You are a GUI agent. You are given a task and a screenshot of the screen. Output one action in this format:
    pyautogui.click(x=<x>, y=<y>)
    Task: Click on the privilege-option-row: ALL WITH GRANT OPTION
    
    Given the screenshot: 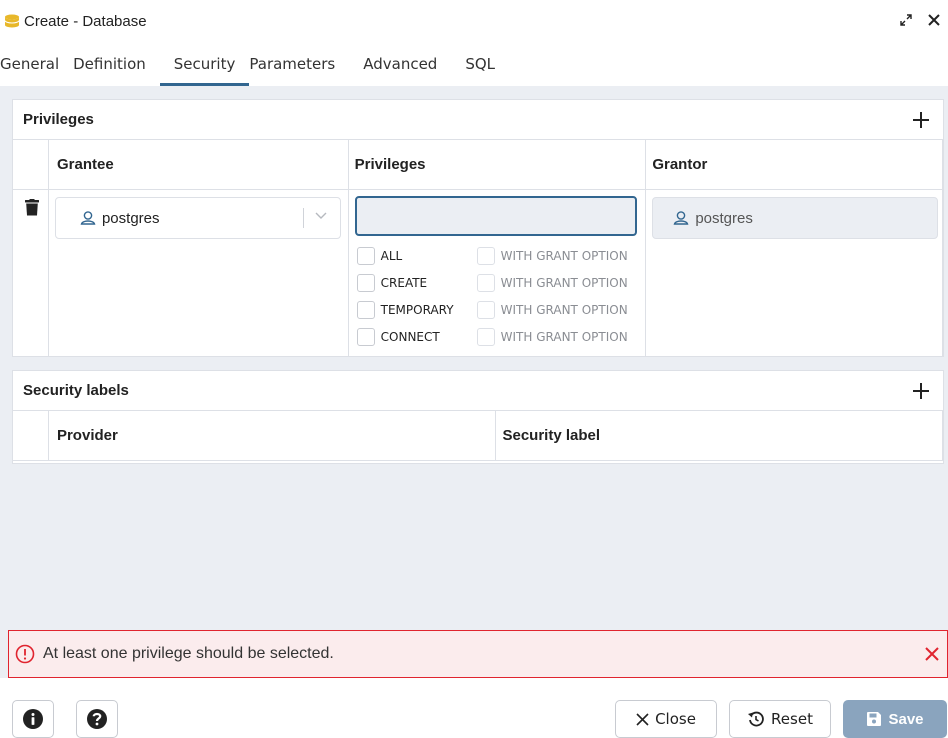 What is the action you would take?
    pyautogui.click(x=502, y=255)
    